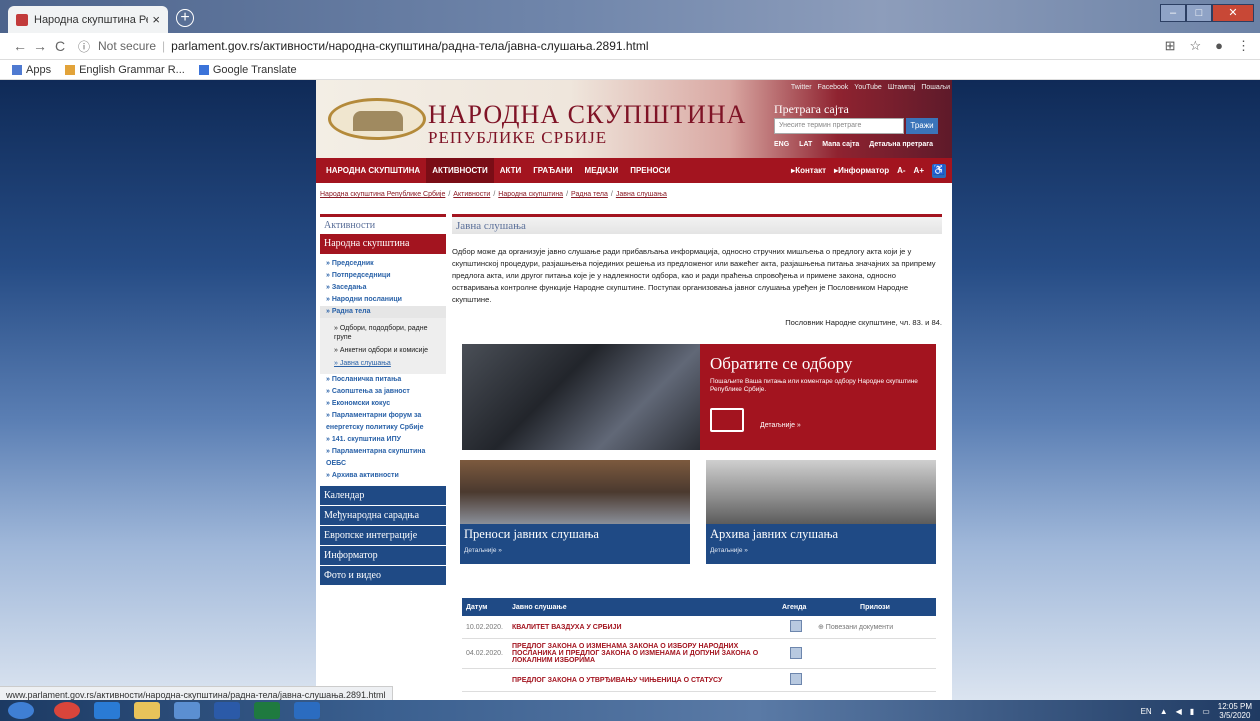 The height and width of the screenshot is (721, 1260). I want to click on sidebar-informator: Информатор, so click(383, 556).